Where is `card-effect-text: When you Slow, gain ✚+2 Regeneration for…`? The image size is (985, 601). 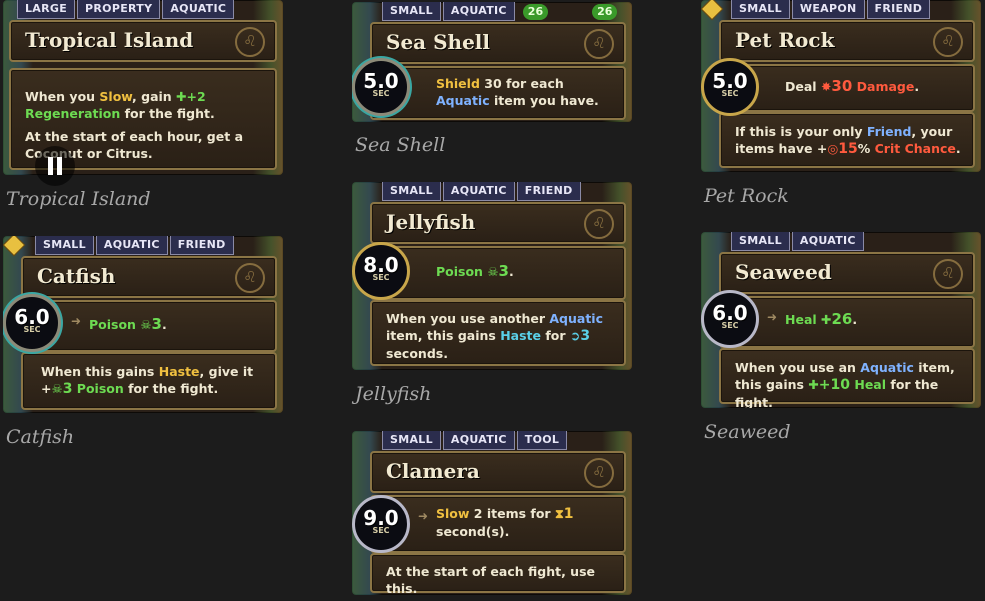
card-effect-text: When you Slow, gain ✚+2 Regeneration for… is located at coordinates (120, 105).